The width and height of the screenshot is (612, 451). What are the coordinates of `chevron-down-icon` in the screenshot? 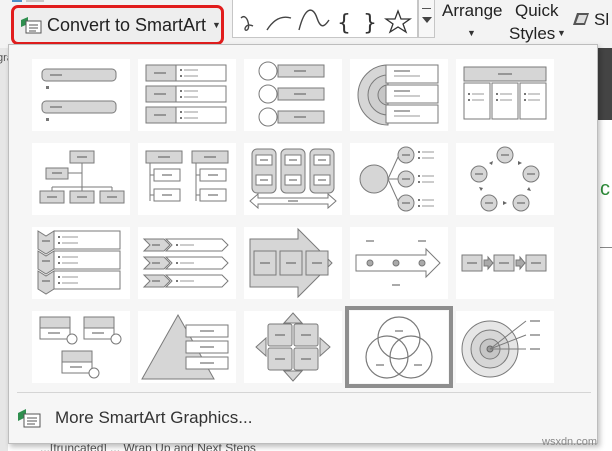 It's located at (427, 20).